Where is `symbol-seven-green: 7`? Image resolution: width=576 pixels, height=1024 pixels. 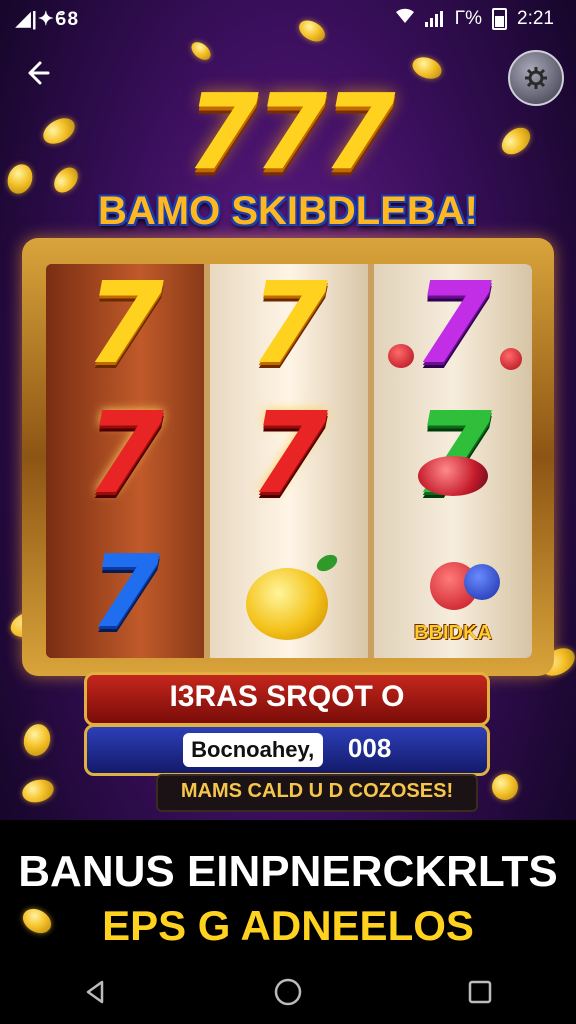 symbol-seven-green: 7 is located at coordinates (453, 454).